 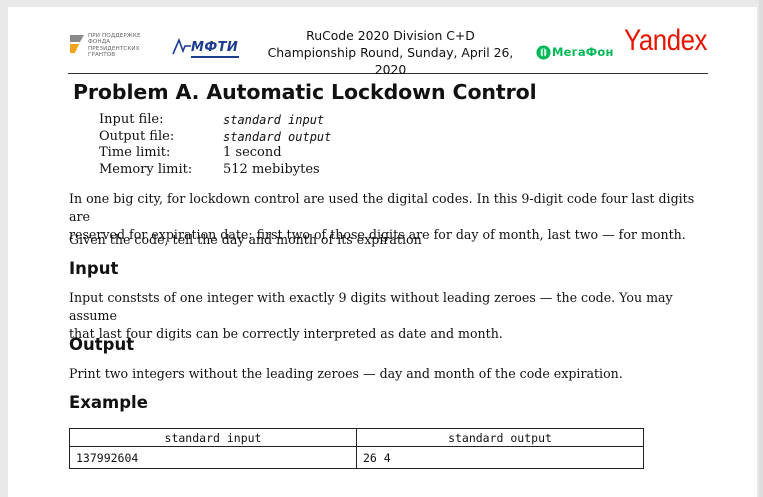 I want to click on meta-value: 1 second, so click(x=252, y=152).